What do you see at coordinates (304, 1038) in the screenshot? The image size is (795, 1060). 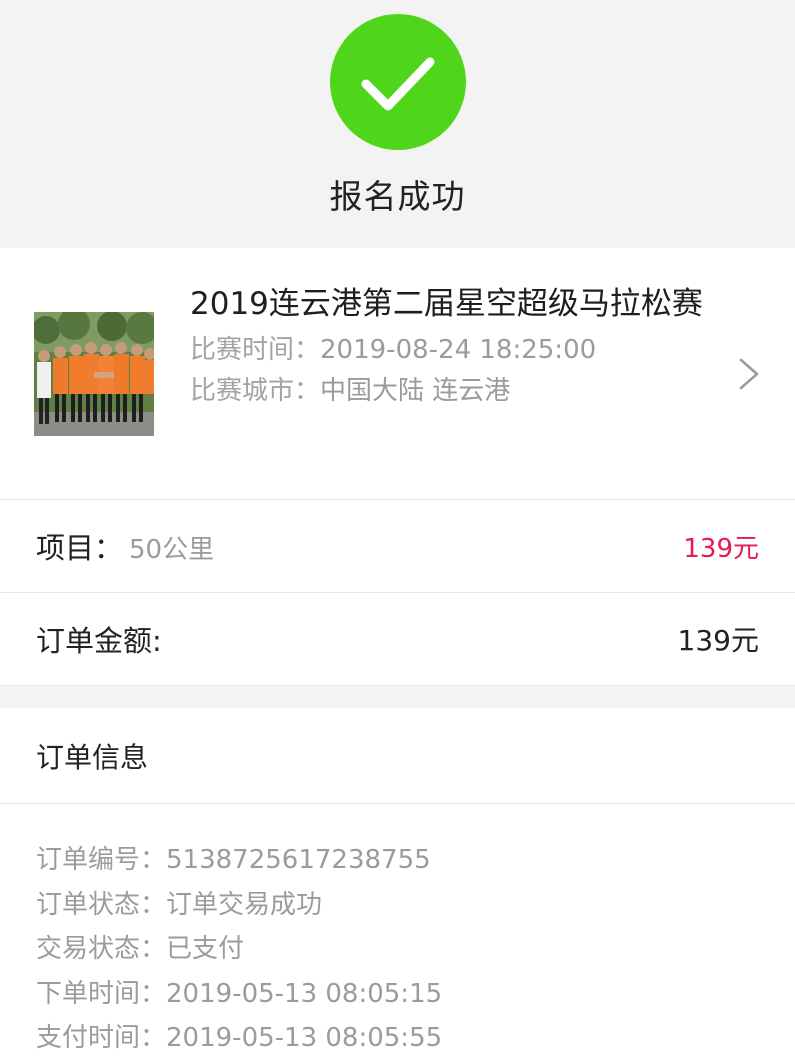 I see `payment-time-value: 2019-05-13 08:05:55` at bounding box center [304, 1038].